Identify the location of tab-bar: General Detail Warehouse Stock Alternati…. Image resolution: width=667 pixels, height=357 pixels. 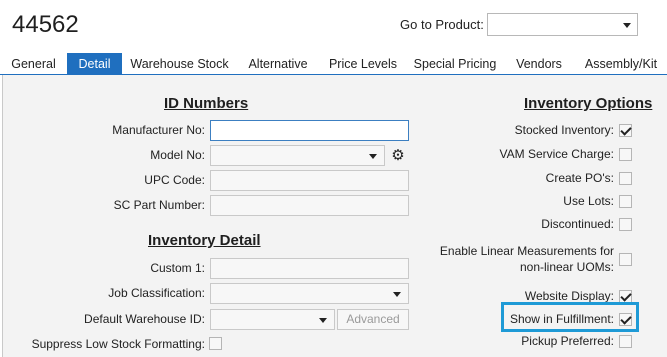
(333, 64).